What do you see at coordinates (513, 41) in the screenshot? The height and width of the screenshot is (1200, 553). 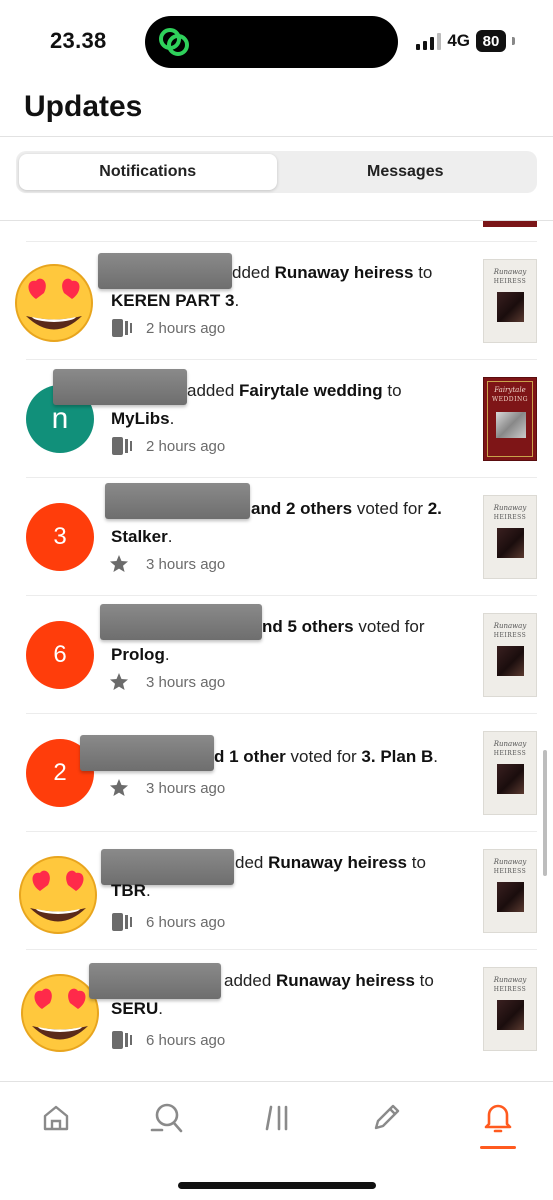 I see `battery-tip` at bounding box center [513, 41].